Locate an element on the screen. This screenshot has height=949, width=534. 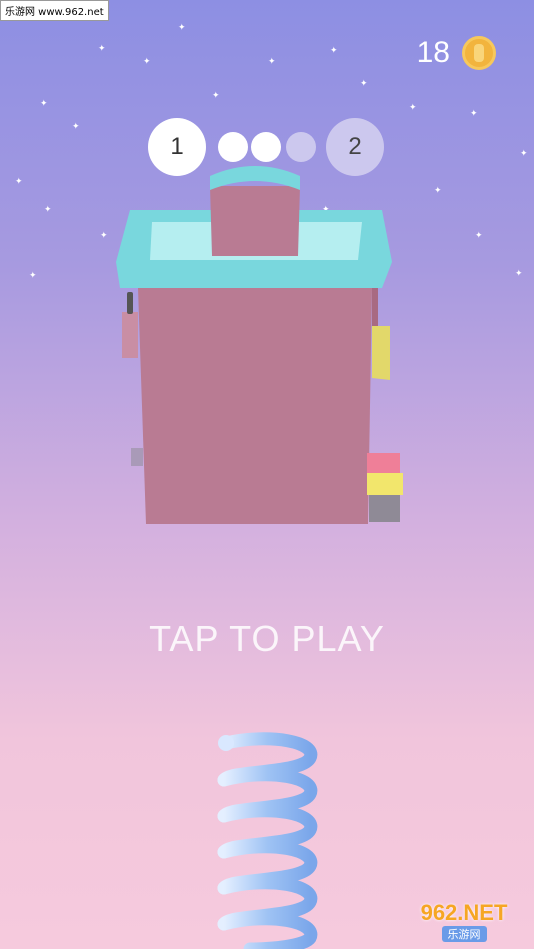
watermark-logo: 962.NET is located at coordinates (464, 912).